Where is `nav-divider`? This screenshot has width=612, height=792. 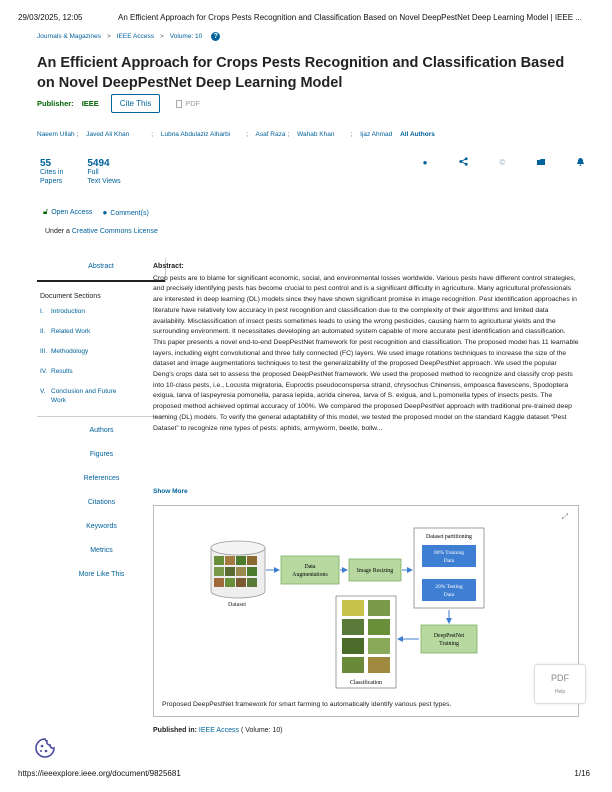
nav-divider is located at coordinates (101, 416).